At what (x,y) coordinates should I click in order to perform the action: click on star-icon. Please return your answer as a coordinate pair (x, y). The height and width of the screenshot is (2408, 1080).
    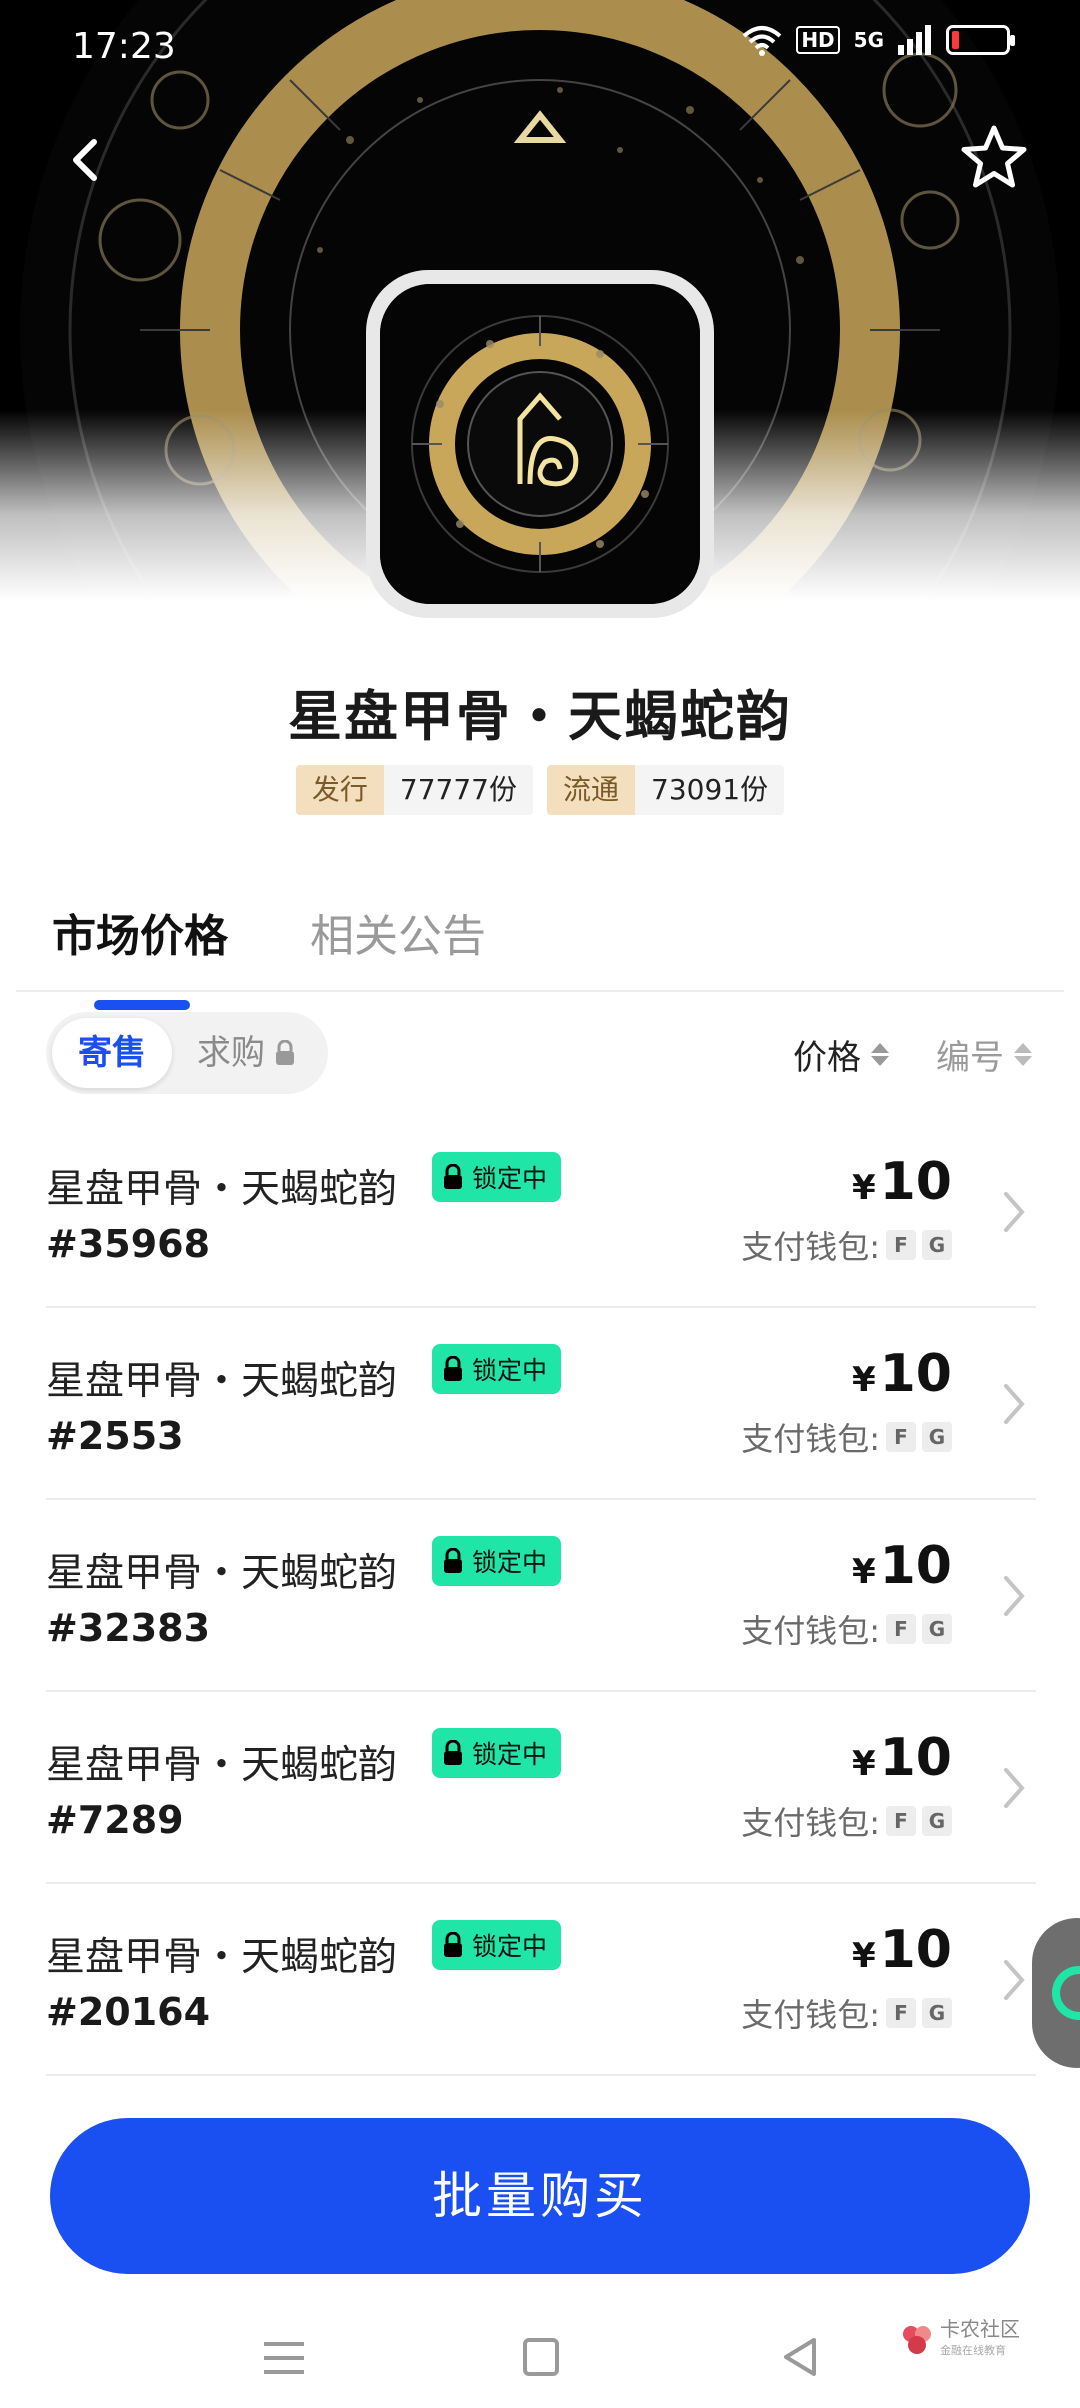
    Looking at the image, I should click on (994, 158).